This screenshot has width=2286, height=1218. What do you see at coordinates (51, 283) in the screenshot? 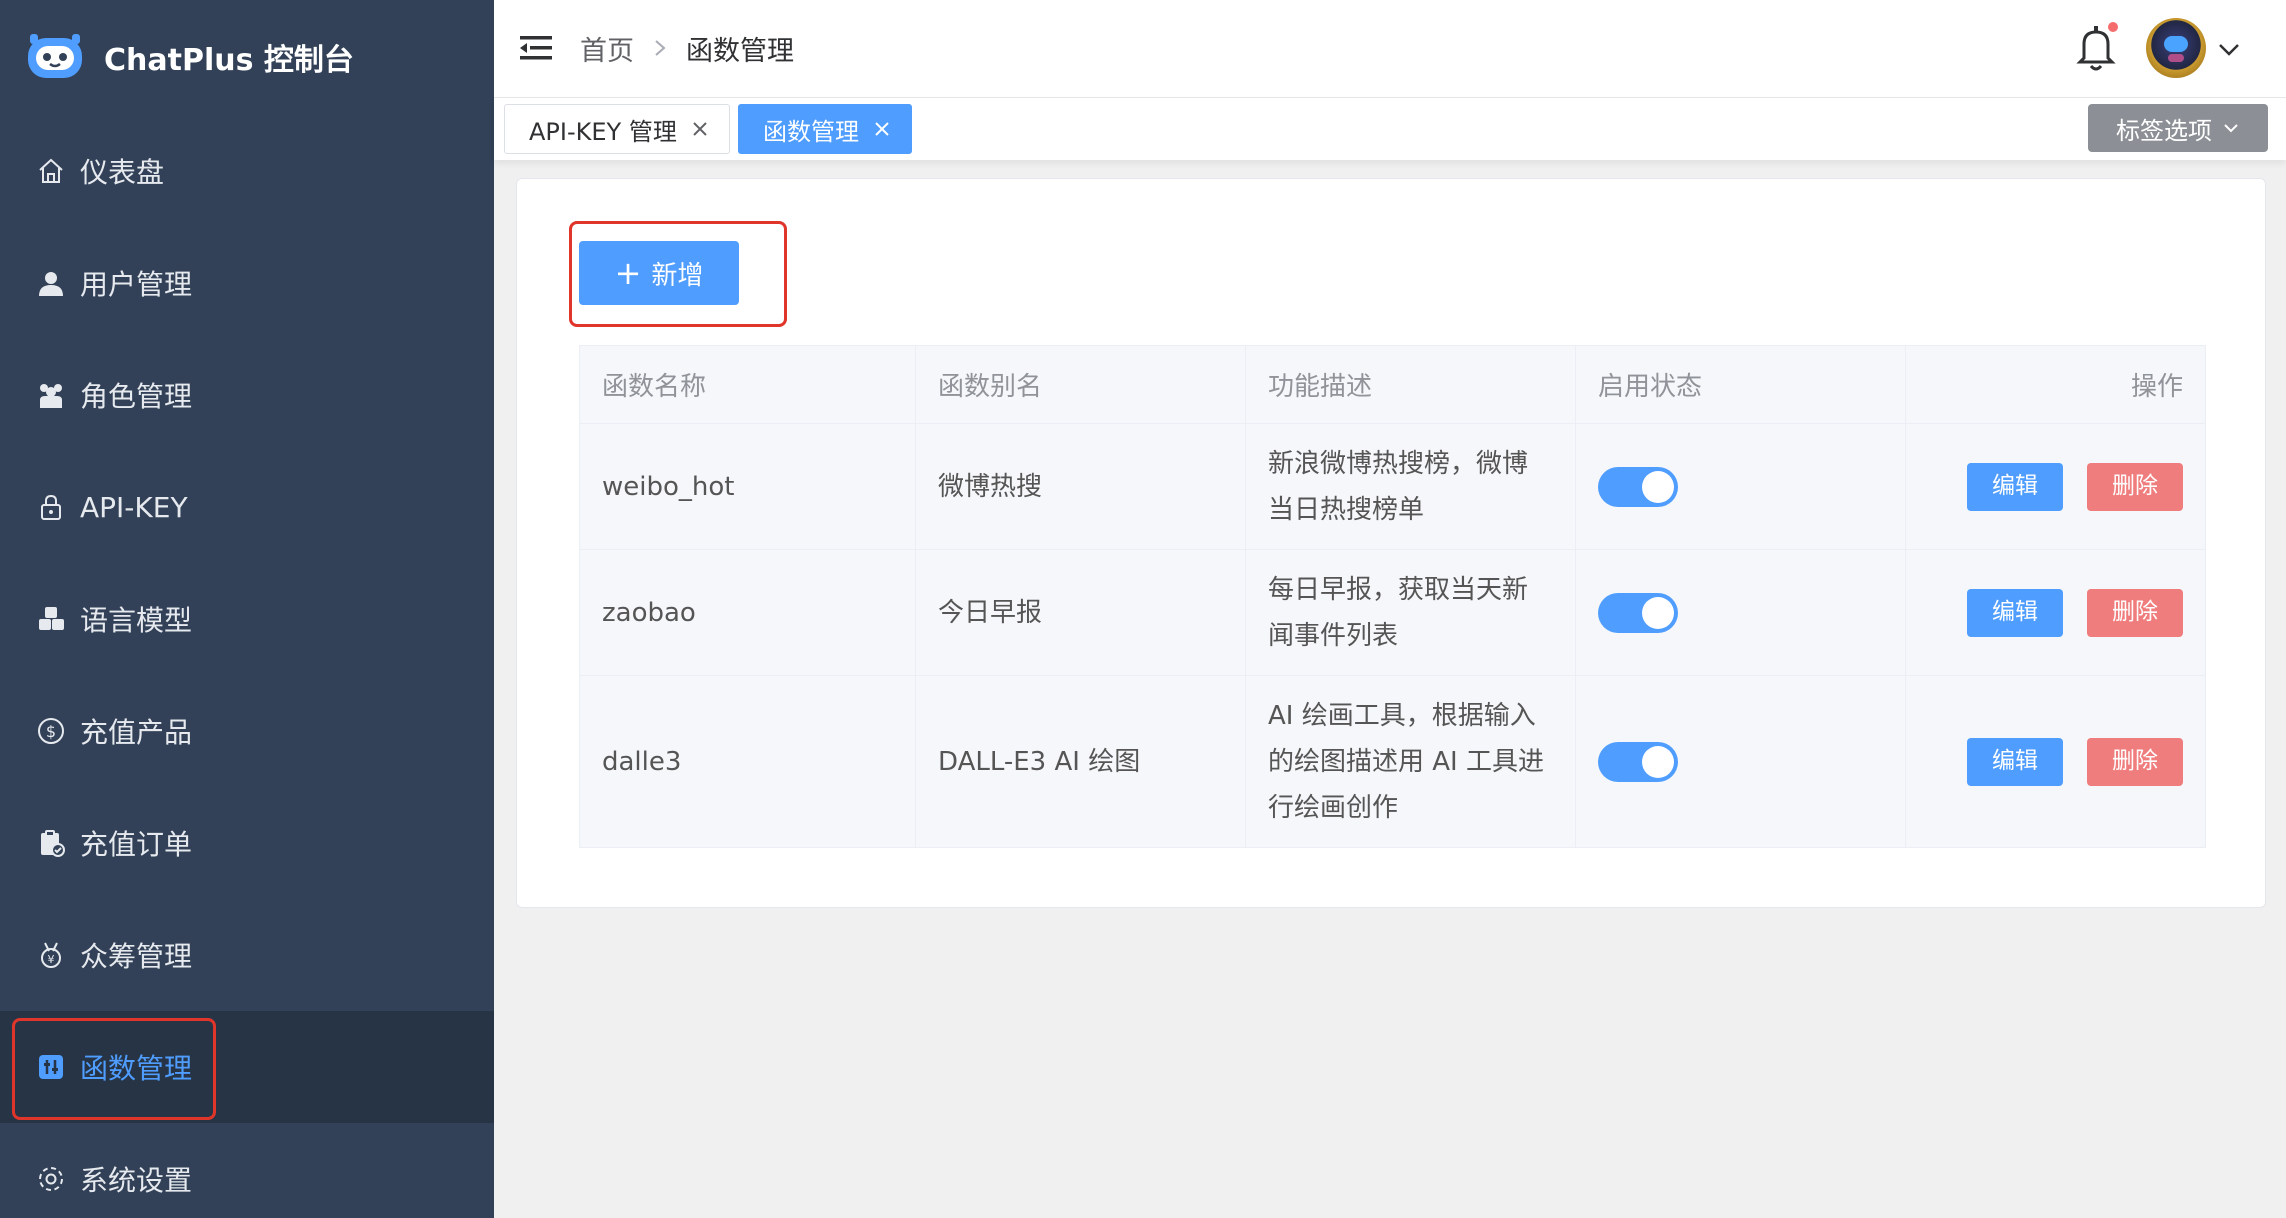
I see `user-icon` at bounding box center [51, 283].